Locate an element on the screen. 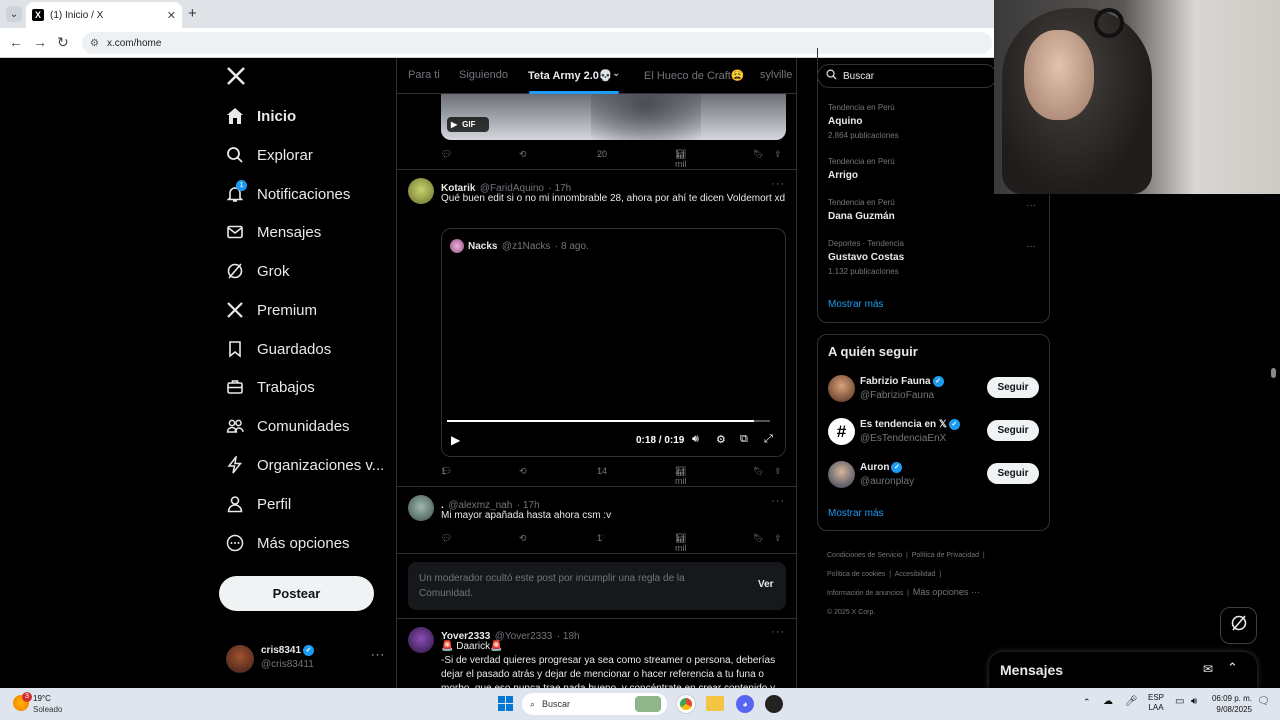 The height and width of the screenshot is (720, 1280). post: ▶ GIF 💬︎ ⟲ ♡ 20 📊︎ 1 mil 🔖︎ ⇪ is located at coordinates (596, 132).